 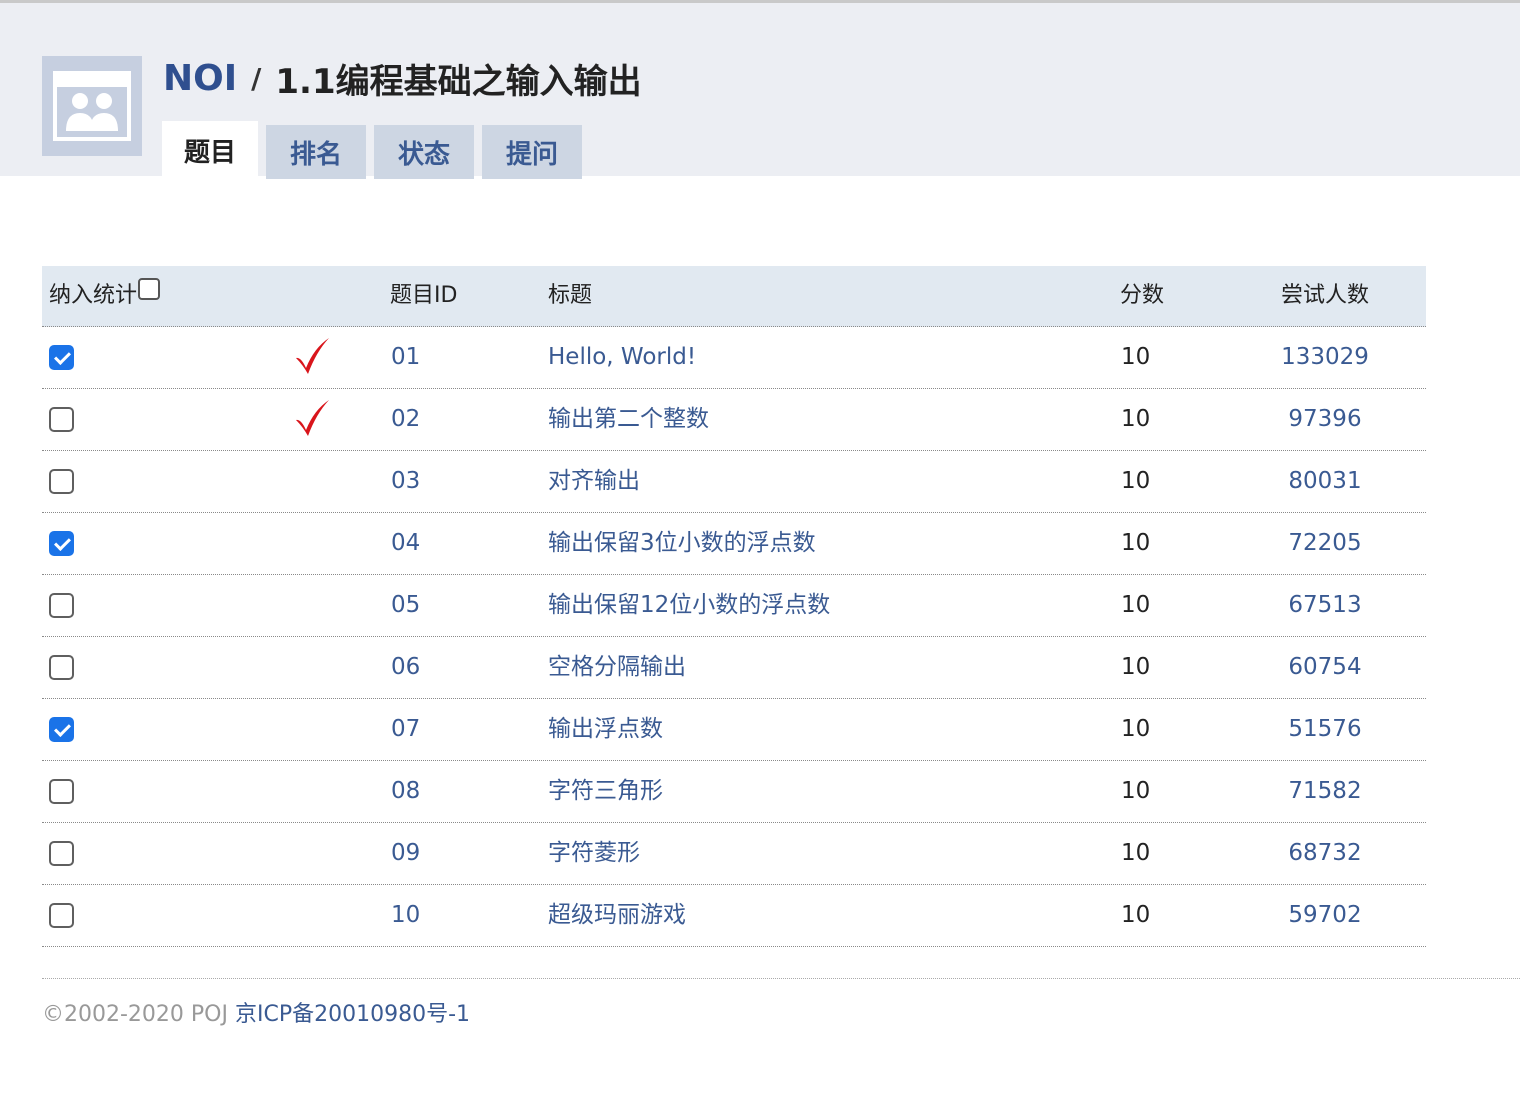 What do you see at coordinates (734, 854) in the screenshot?
I see `table-row: 09 字符菱形 10 68732` at bounding box center [734, 854].